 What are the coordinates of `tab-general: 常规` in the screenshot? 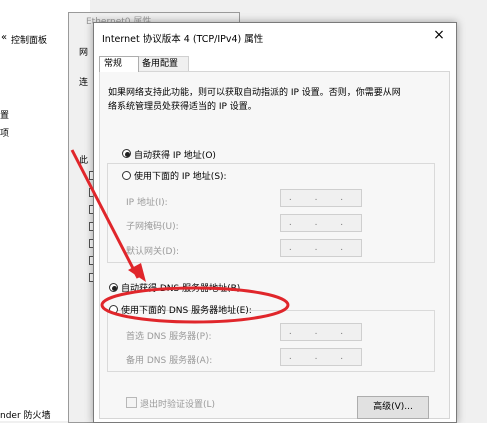 It's located at (119, 64).